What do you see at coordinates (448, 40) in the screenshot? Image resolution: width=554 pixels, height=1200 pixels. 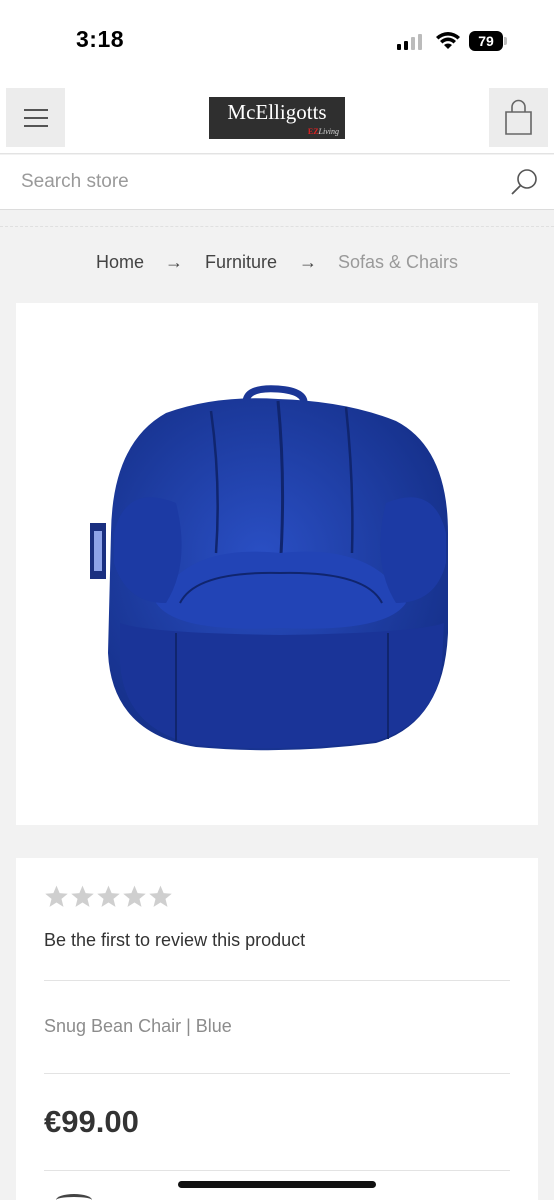 I see `wifi-icon` at bounding box center [448, 40].